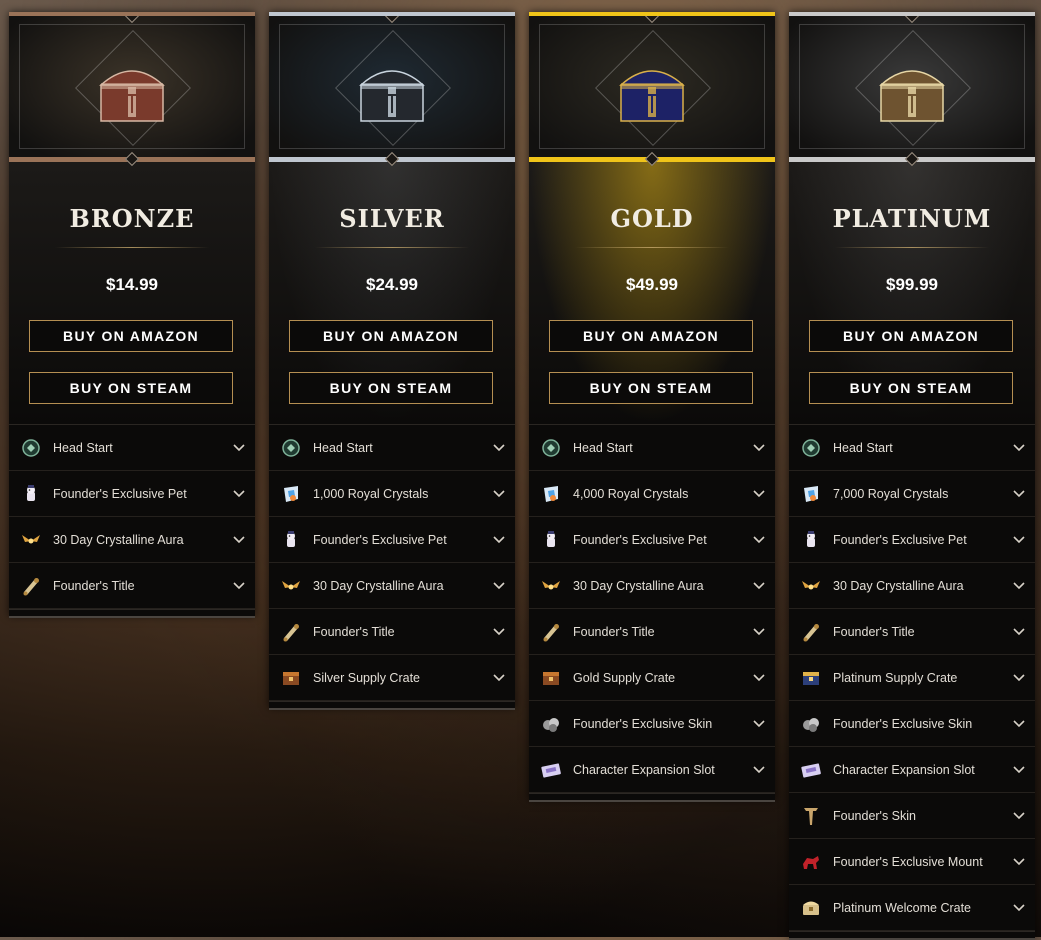 The width and height of the screenshot is (1041, 940). What do you see at coordinates (811, 586) in the screenshot?
I see `aura-icon` at bounding box center [811, 586].